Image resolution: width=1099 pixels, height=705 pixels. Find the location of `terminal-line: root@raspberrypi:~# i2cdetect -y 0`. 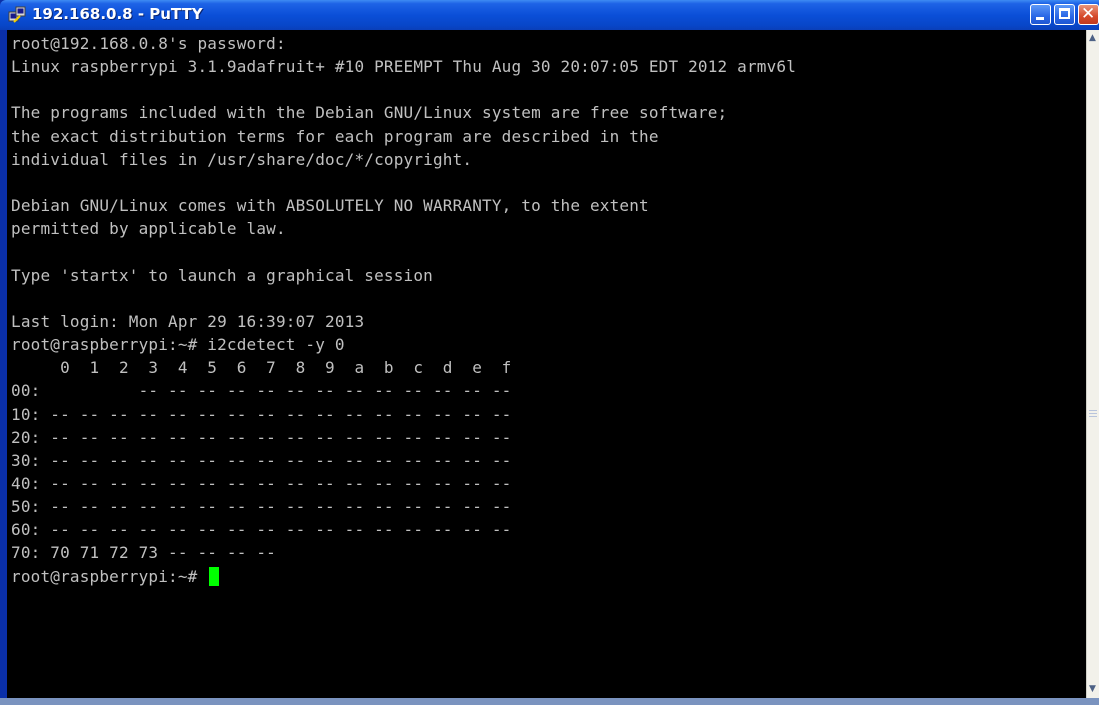

terminal-line: root@raspberrypi:~# i2cdetect -y 0 is located at coordinates (178, 345).